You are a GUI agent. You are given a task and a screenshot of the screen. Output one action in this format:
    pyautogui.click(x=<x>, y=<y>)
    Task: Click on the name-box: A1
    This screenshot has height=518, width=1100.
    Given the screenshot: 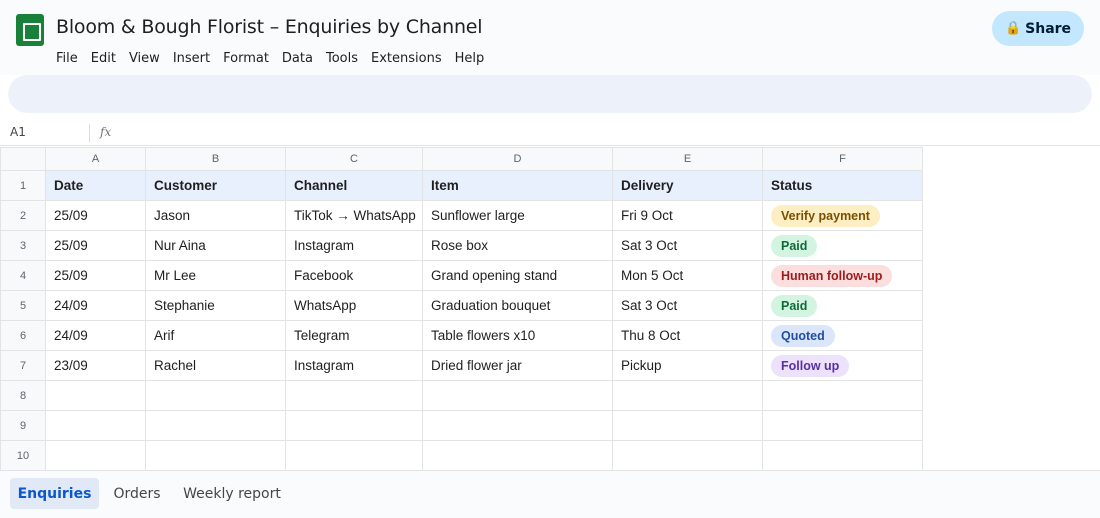 What is the action you would take?
    pyautogui.click(x=18, y=132)
    